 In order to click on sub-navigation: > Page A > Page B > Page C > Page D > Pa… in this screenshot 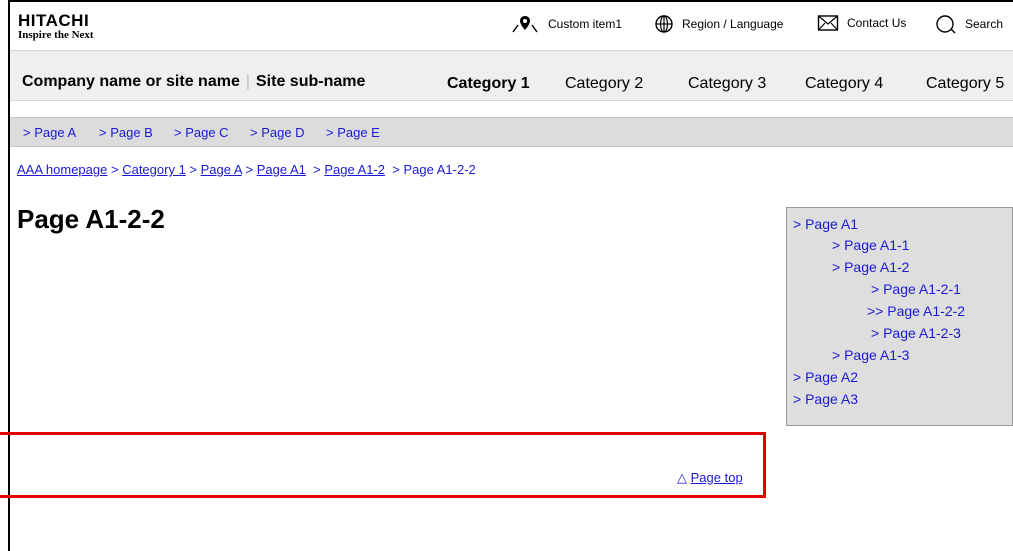, I will do `click(511, 132)`.